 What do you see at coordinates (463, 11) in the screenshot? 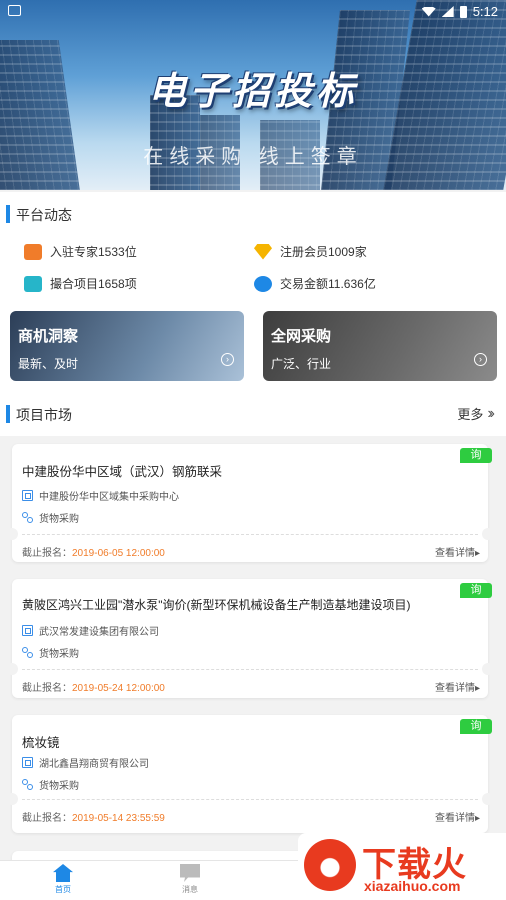
I see `battery-icon` at bounding box center [463, 11].